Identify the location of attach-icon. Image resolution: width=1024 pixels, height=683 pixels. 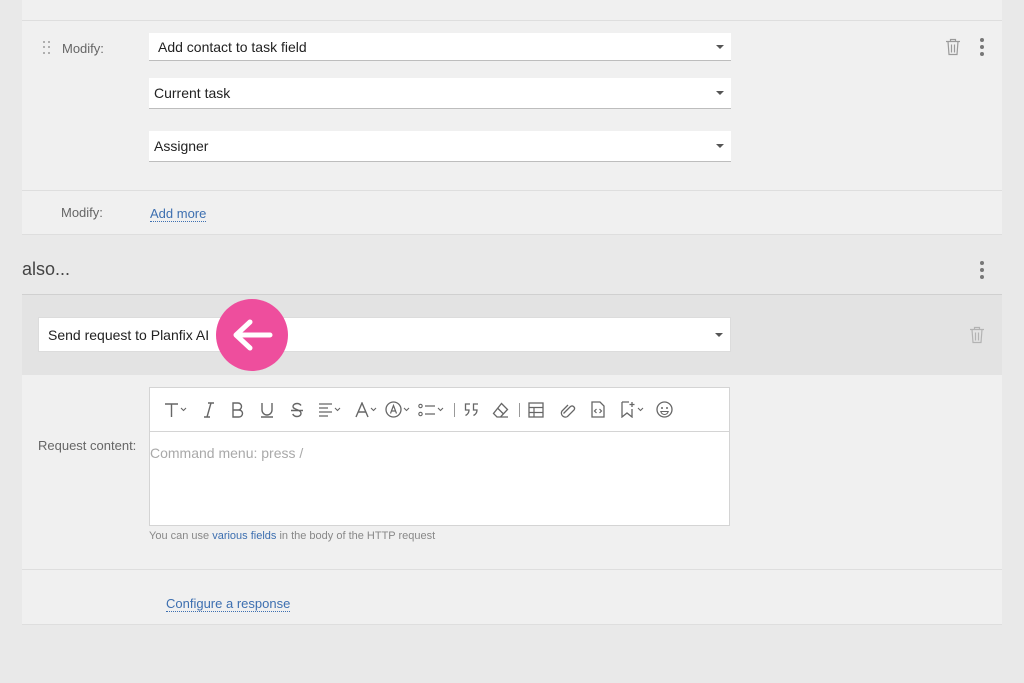
(567, 410).